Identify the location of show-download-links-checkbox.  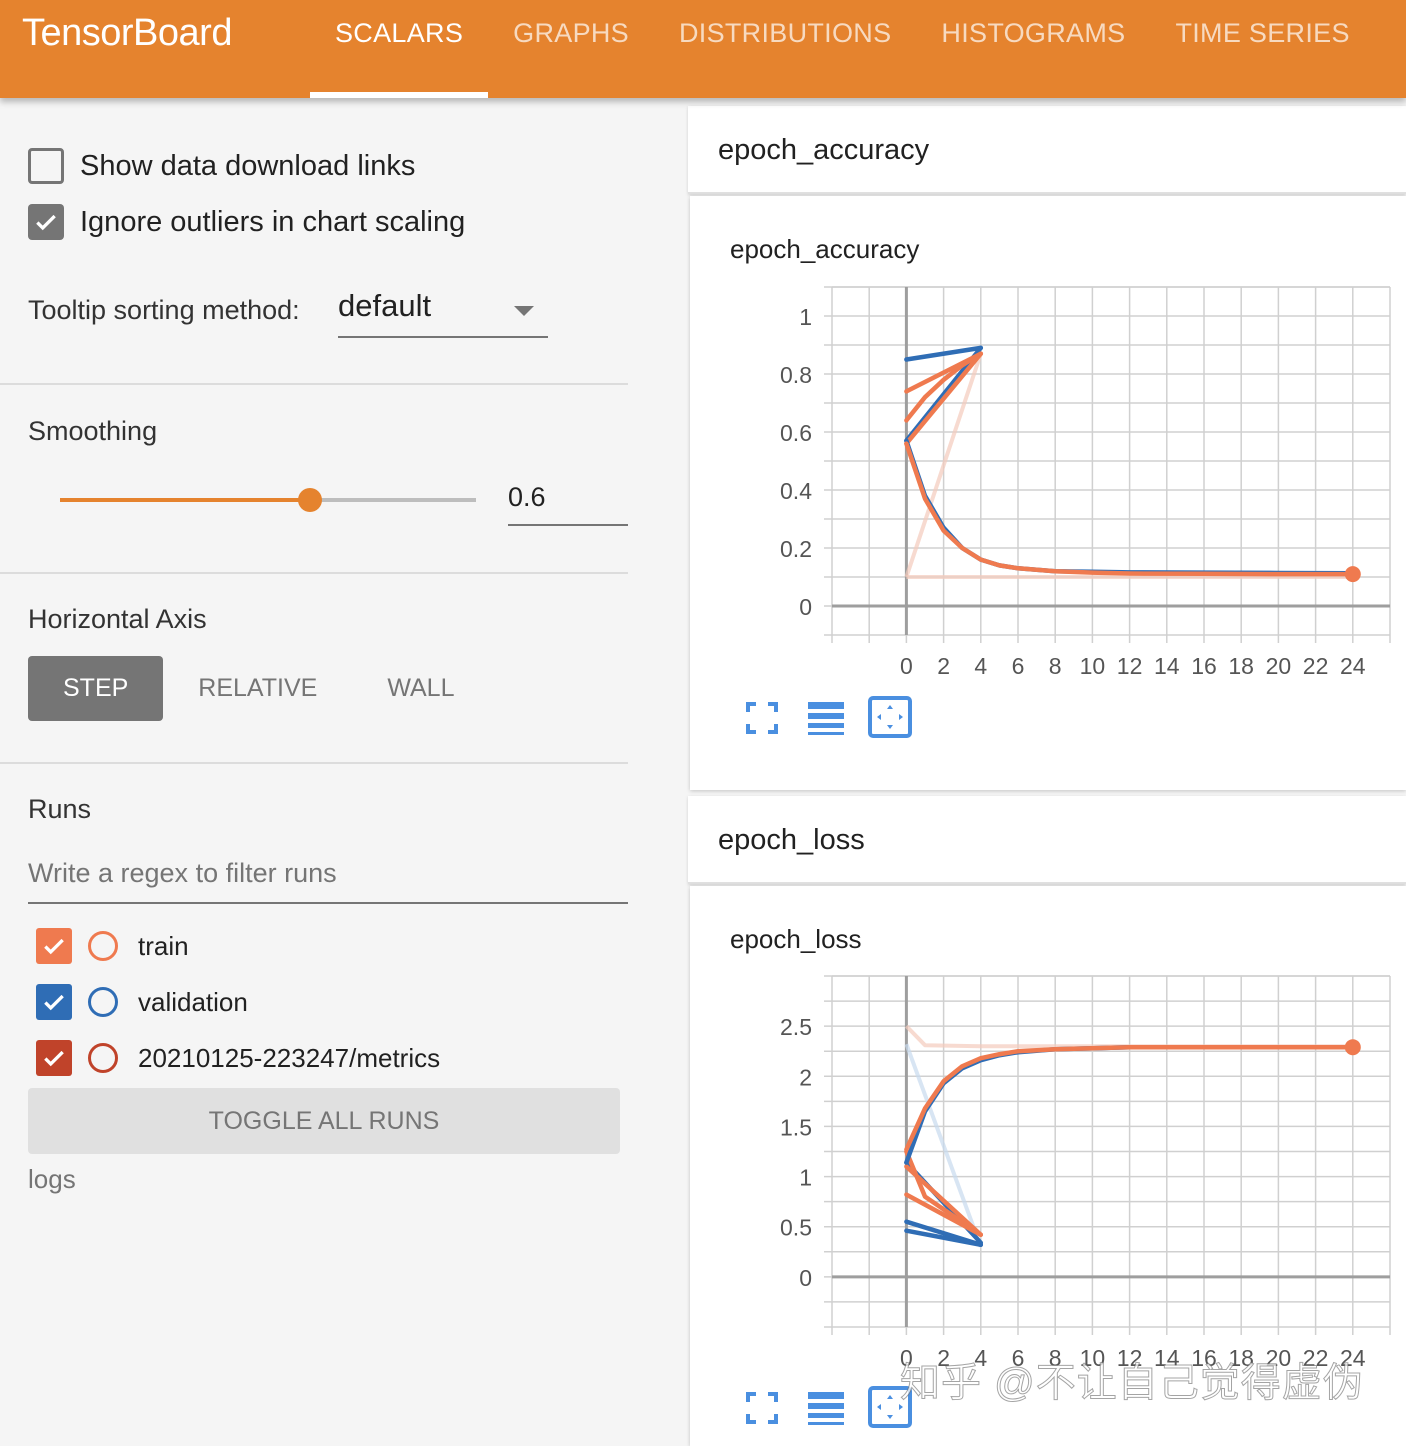
(46, 166).